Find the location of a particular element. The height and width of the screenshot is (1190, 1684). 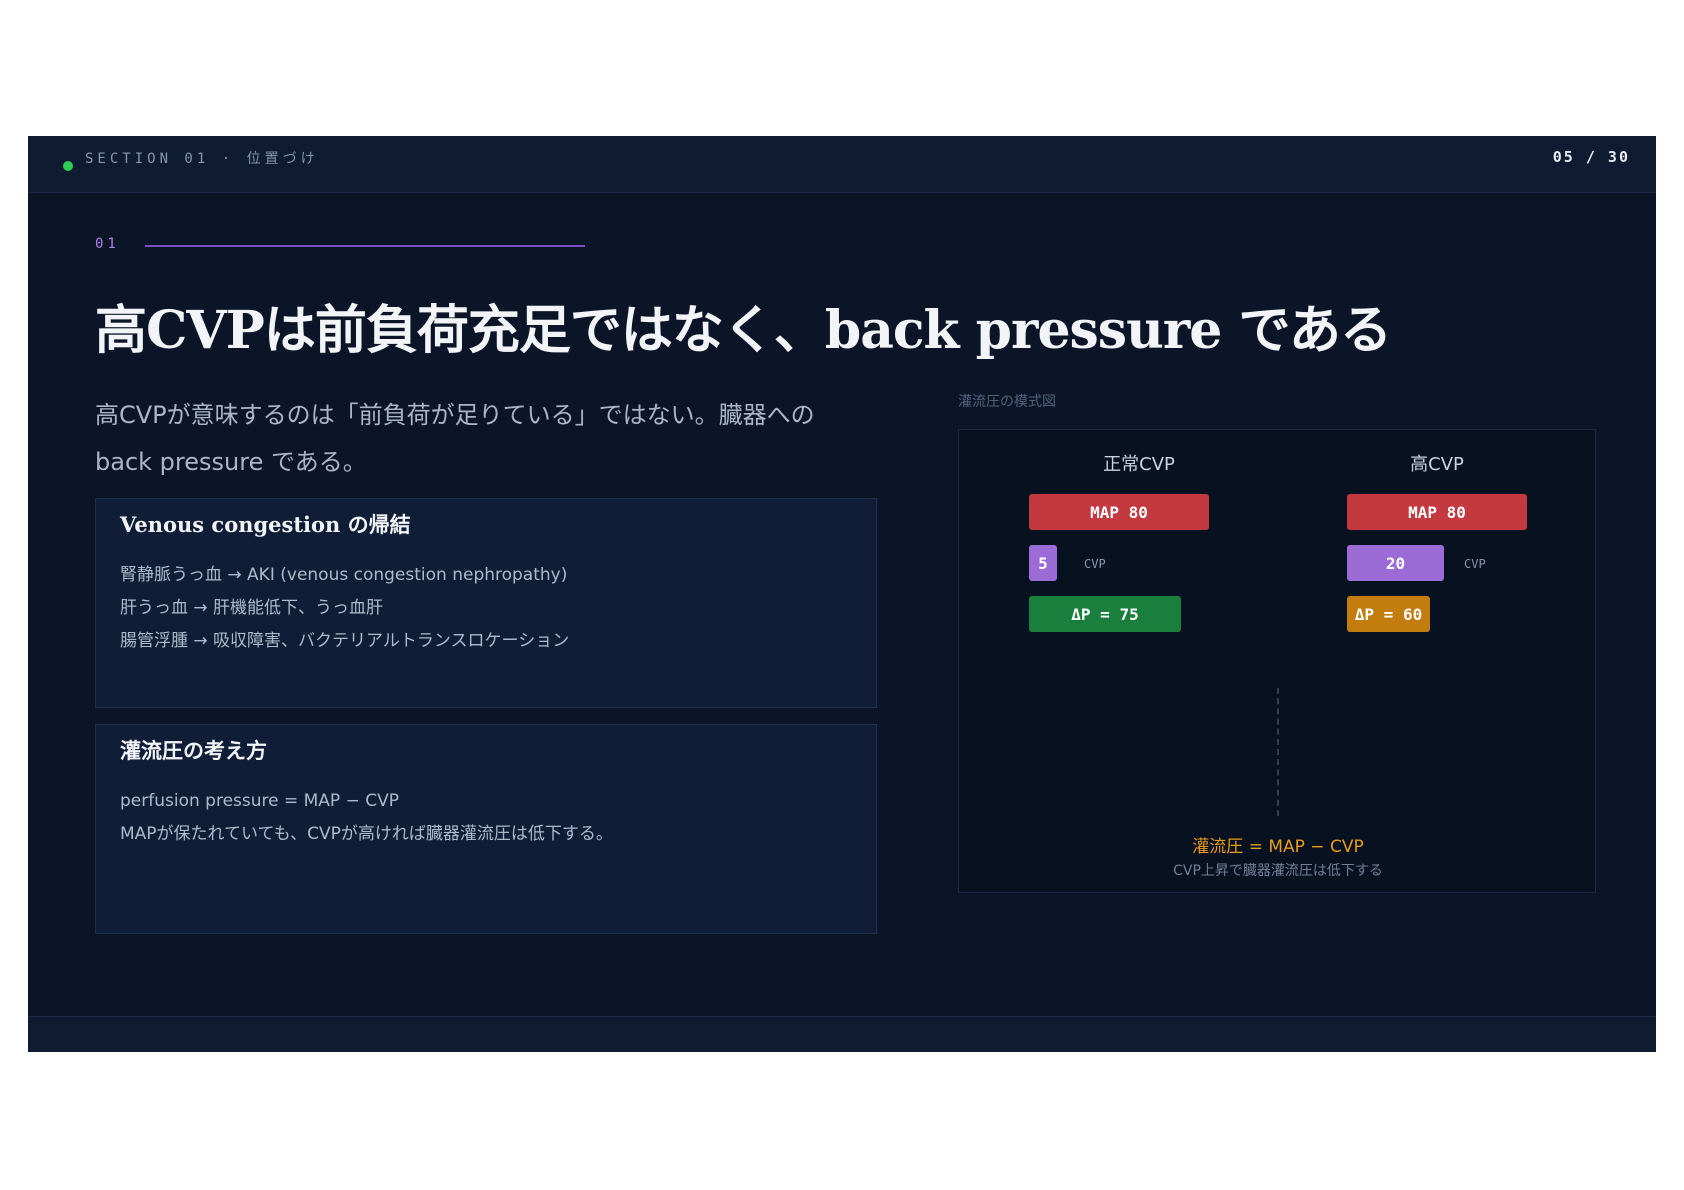

map-bar-high: MAP 80 is located at coordinates (1437, 512).